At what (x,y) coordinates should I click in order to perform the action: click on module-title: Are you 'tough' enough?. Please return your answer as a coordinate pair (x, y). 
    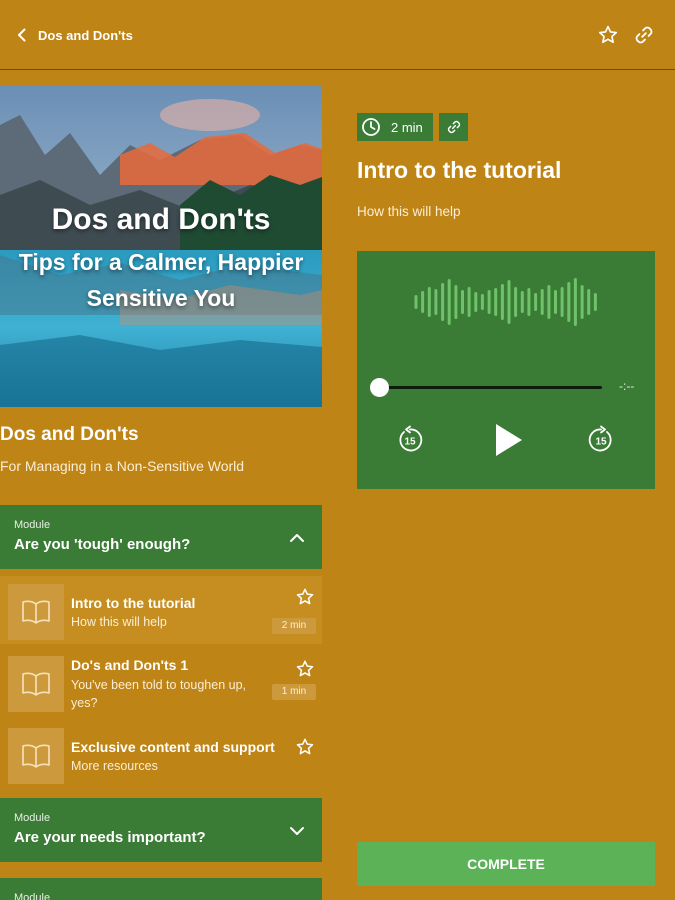
    Looking at the image, I should click on (102, 544).